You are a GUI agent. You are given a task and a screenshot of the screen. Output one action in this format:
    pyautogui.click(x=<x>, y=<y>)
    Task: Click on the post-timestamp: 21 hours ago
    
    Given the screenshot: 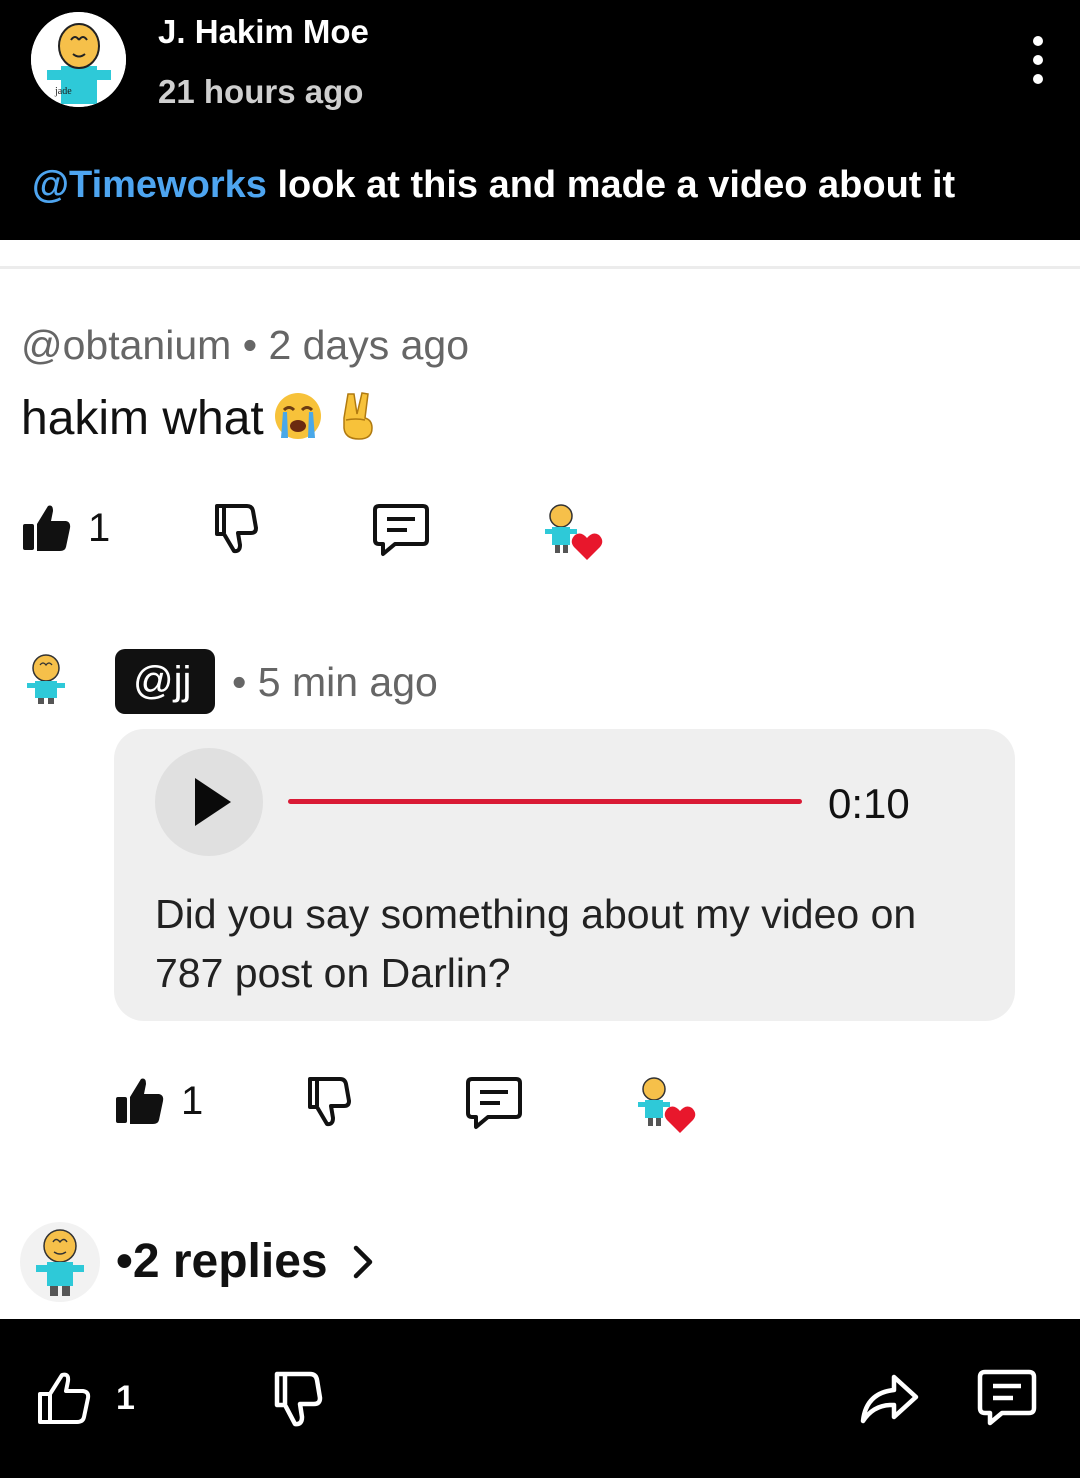 What is the action you would take?
    pyautogui.click(x=261, y=91)
    